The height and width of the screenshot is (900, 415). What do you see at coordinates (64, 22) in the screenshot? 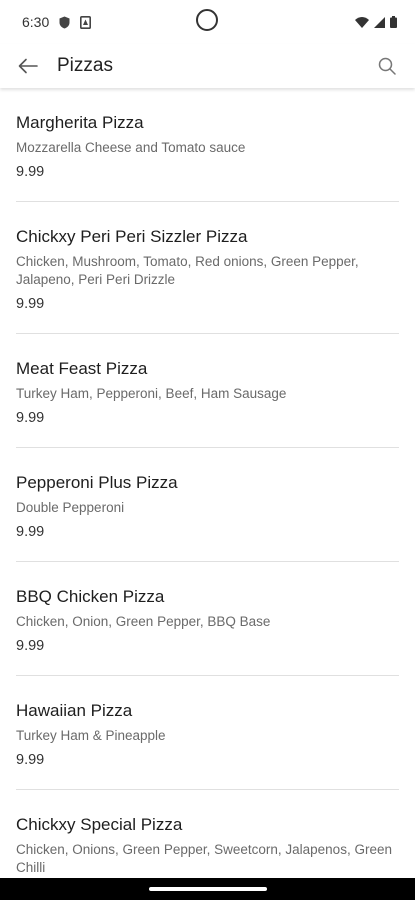
I see `shield-icon` at bounding box center [64, 22].